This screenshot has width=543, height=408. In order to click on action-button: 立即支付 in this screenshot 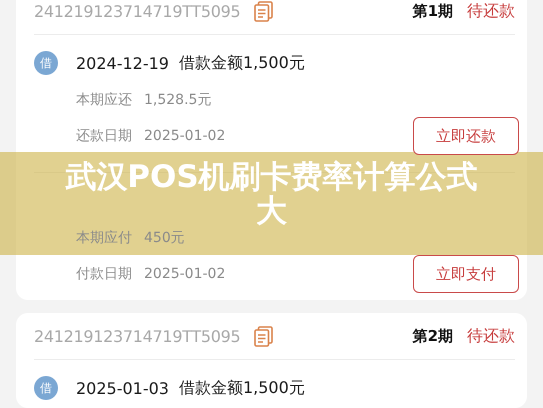, I will do `click(466, 274)`.